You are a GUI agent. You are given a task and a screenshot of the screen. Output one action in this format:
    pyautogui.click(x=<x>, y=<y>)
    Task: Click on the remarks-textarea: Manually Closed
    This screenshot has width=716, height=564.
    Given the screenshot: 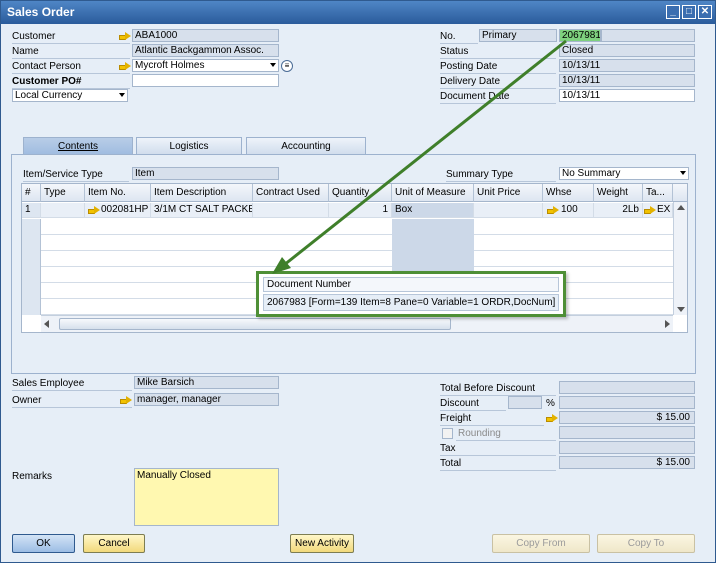 What is the action you would take?
    pyautogui.click(x=206, y=497)
    